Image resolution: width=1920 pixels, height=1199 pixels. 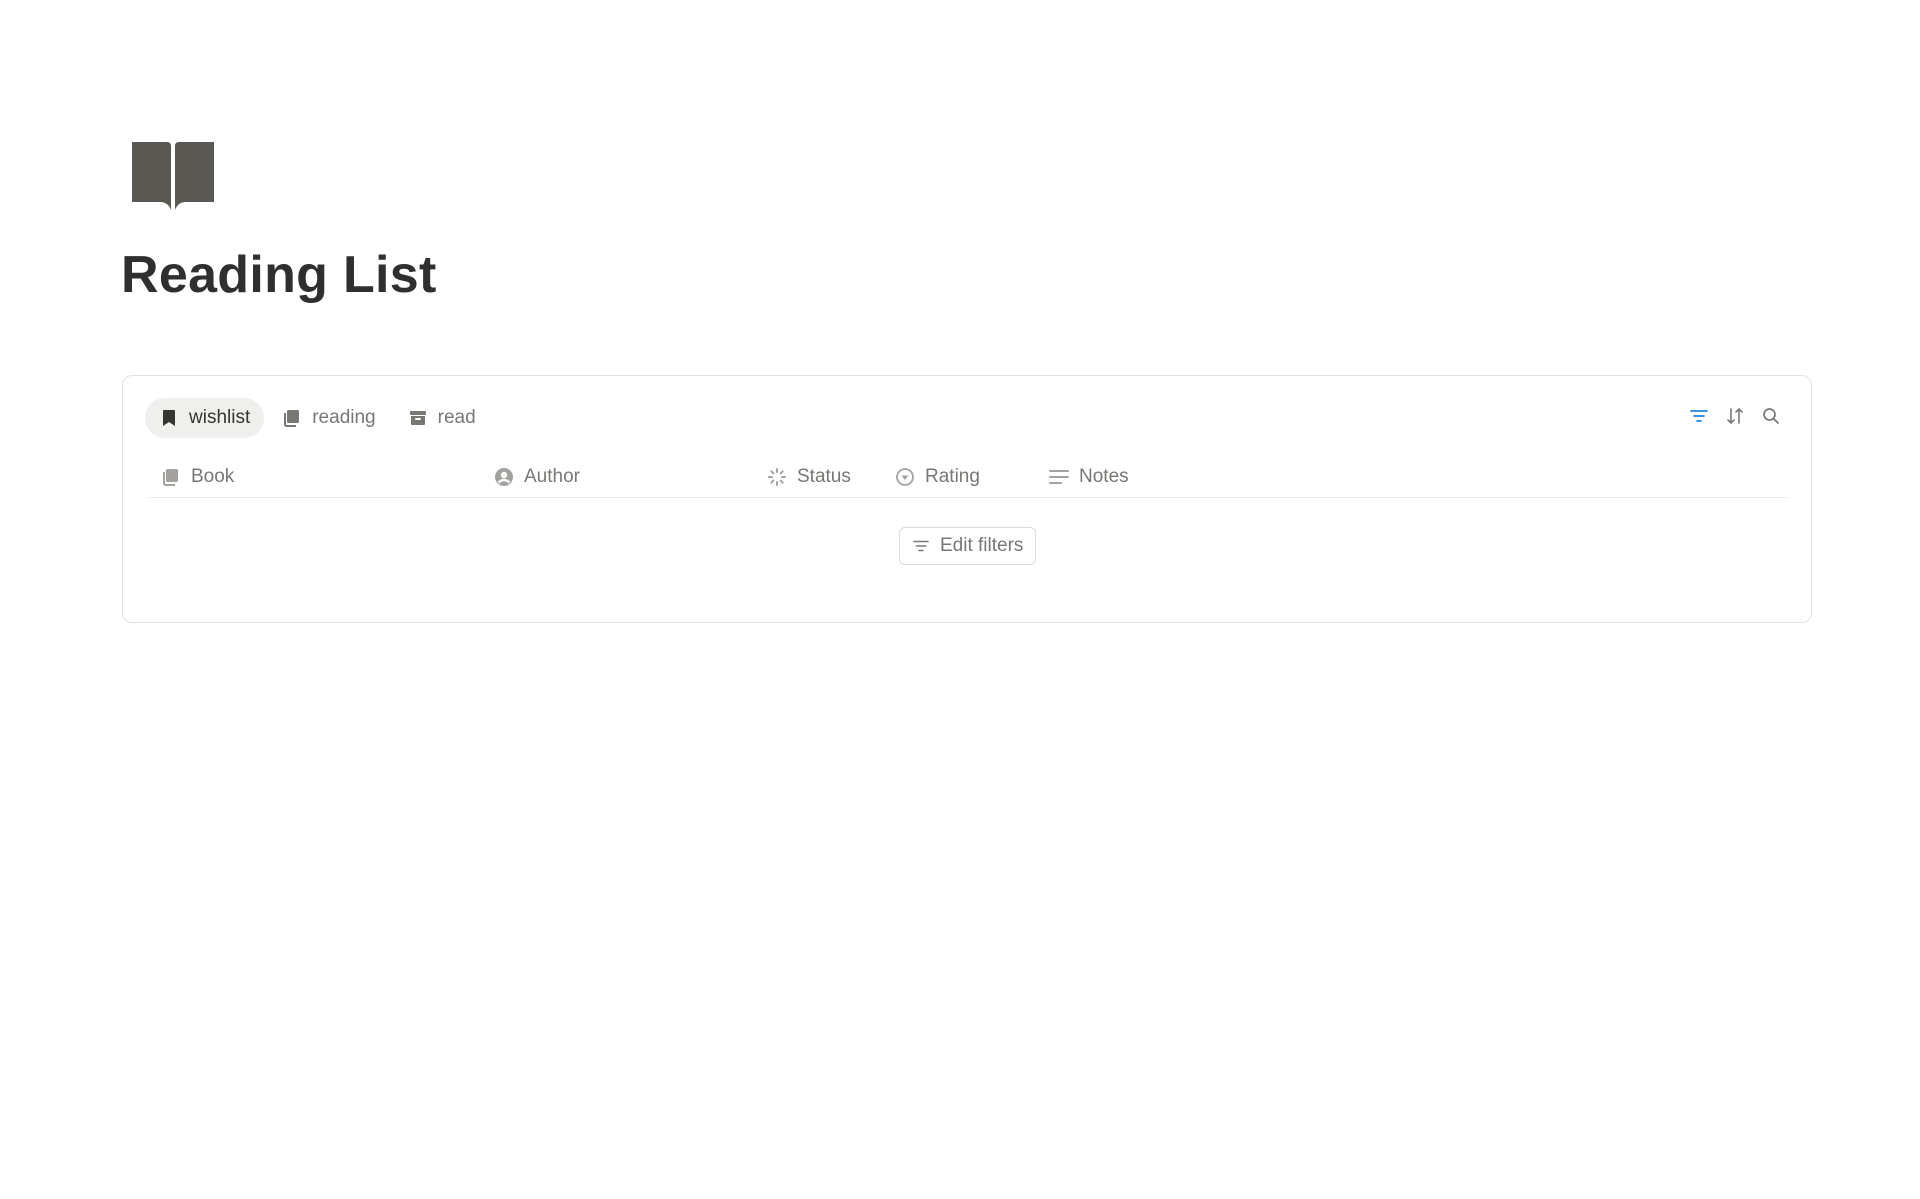 What do you see at coordinates (504, 477) in the screenshot?
I see `person-icon` at bounding box center [504, 477].